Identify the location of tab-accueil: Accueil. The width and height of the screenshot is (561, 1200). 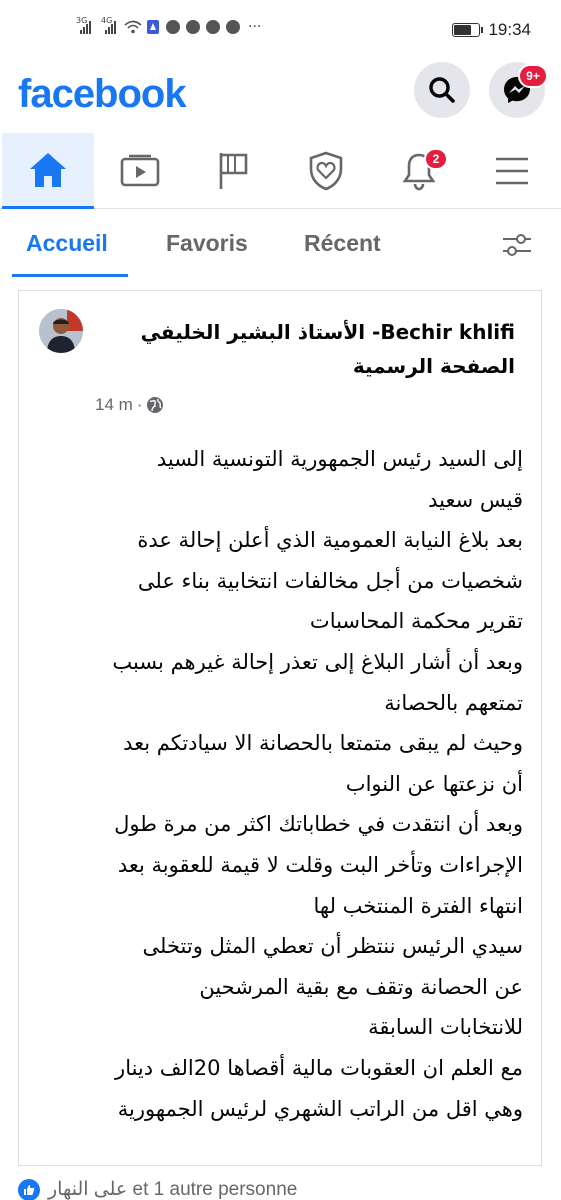
(67, 243).